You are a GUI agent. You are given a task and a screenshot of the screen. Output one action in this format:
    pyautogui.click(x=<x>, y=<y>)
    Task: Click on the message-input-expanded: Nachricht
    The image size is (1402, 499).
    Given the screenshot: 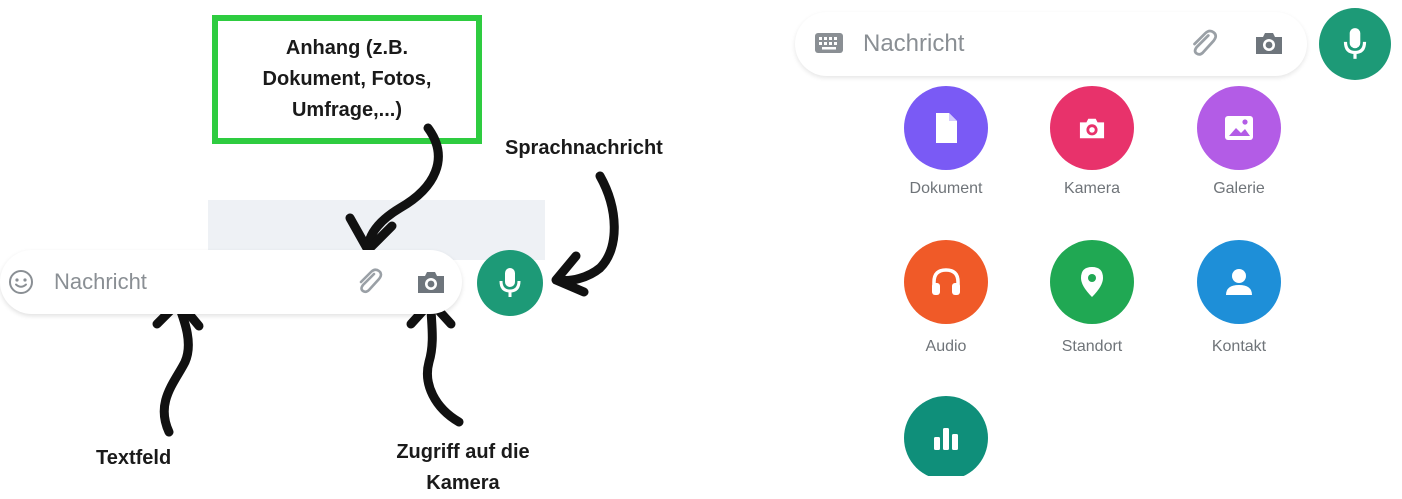 What is the action you would take?
    pyautogui.click(x=913, y=44)
    